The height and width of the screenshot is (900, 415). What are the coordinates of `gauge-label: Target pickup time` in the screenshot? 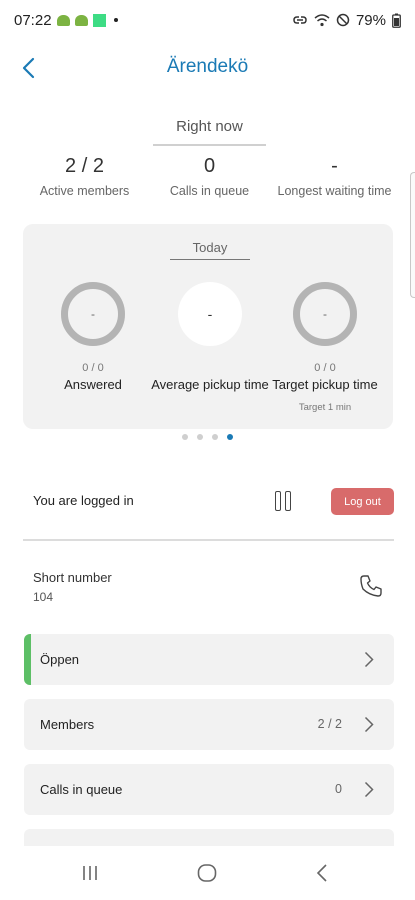 It's located at (325, 384).